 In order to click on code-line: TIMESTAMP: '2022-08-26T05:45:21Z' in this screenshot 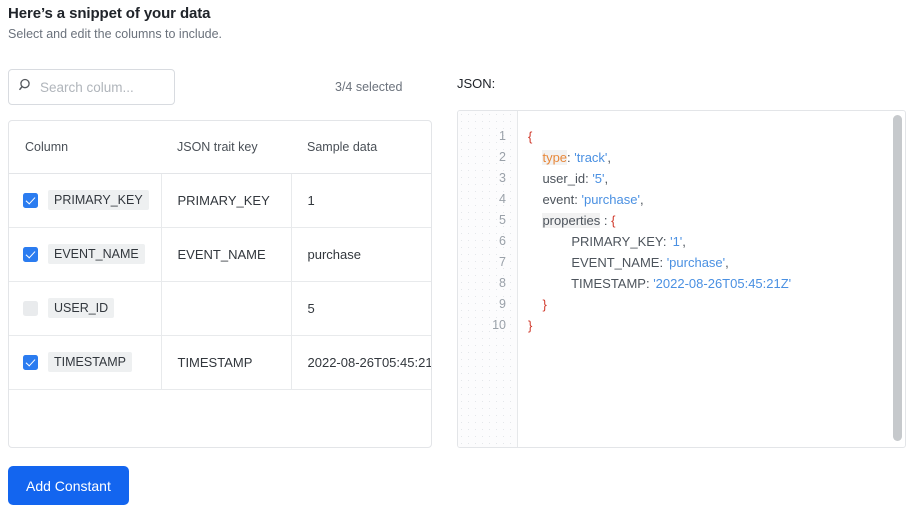, I will do `click(716, 283)`.